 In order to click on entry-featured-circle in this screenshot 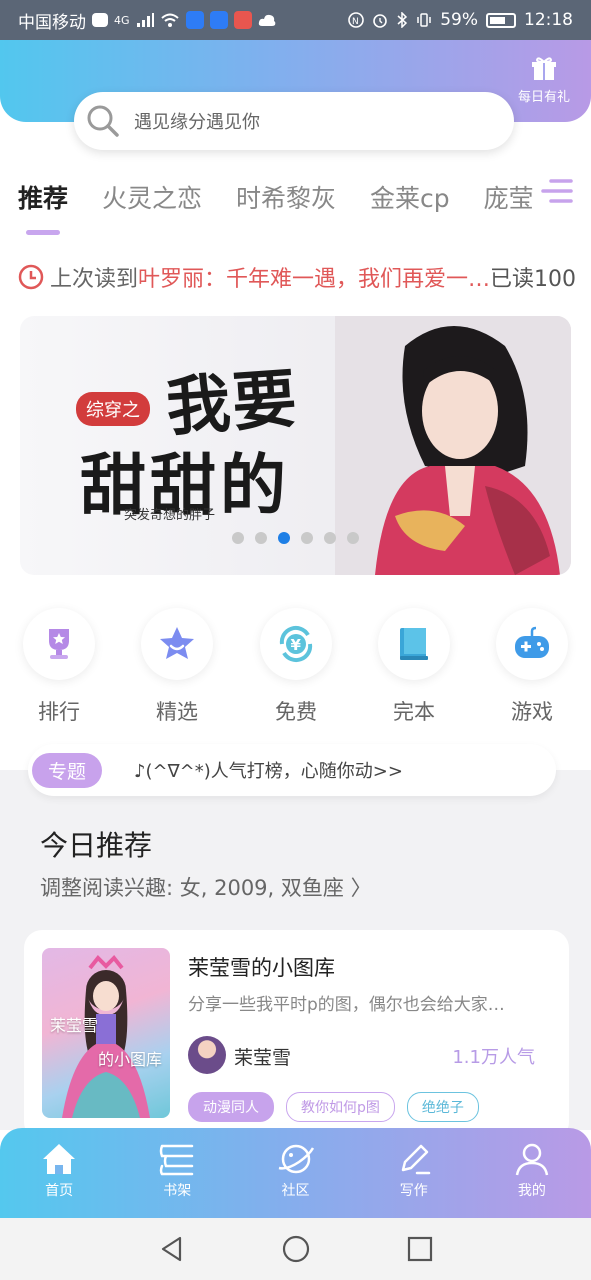, I will do `click(177, 644)`.